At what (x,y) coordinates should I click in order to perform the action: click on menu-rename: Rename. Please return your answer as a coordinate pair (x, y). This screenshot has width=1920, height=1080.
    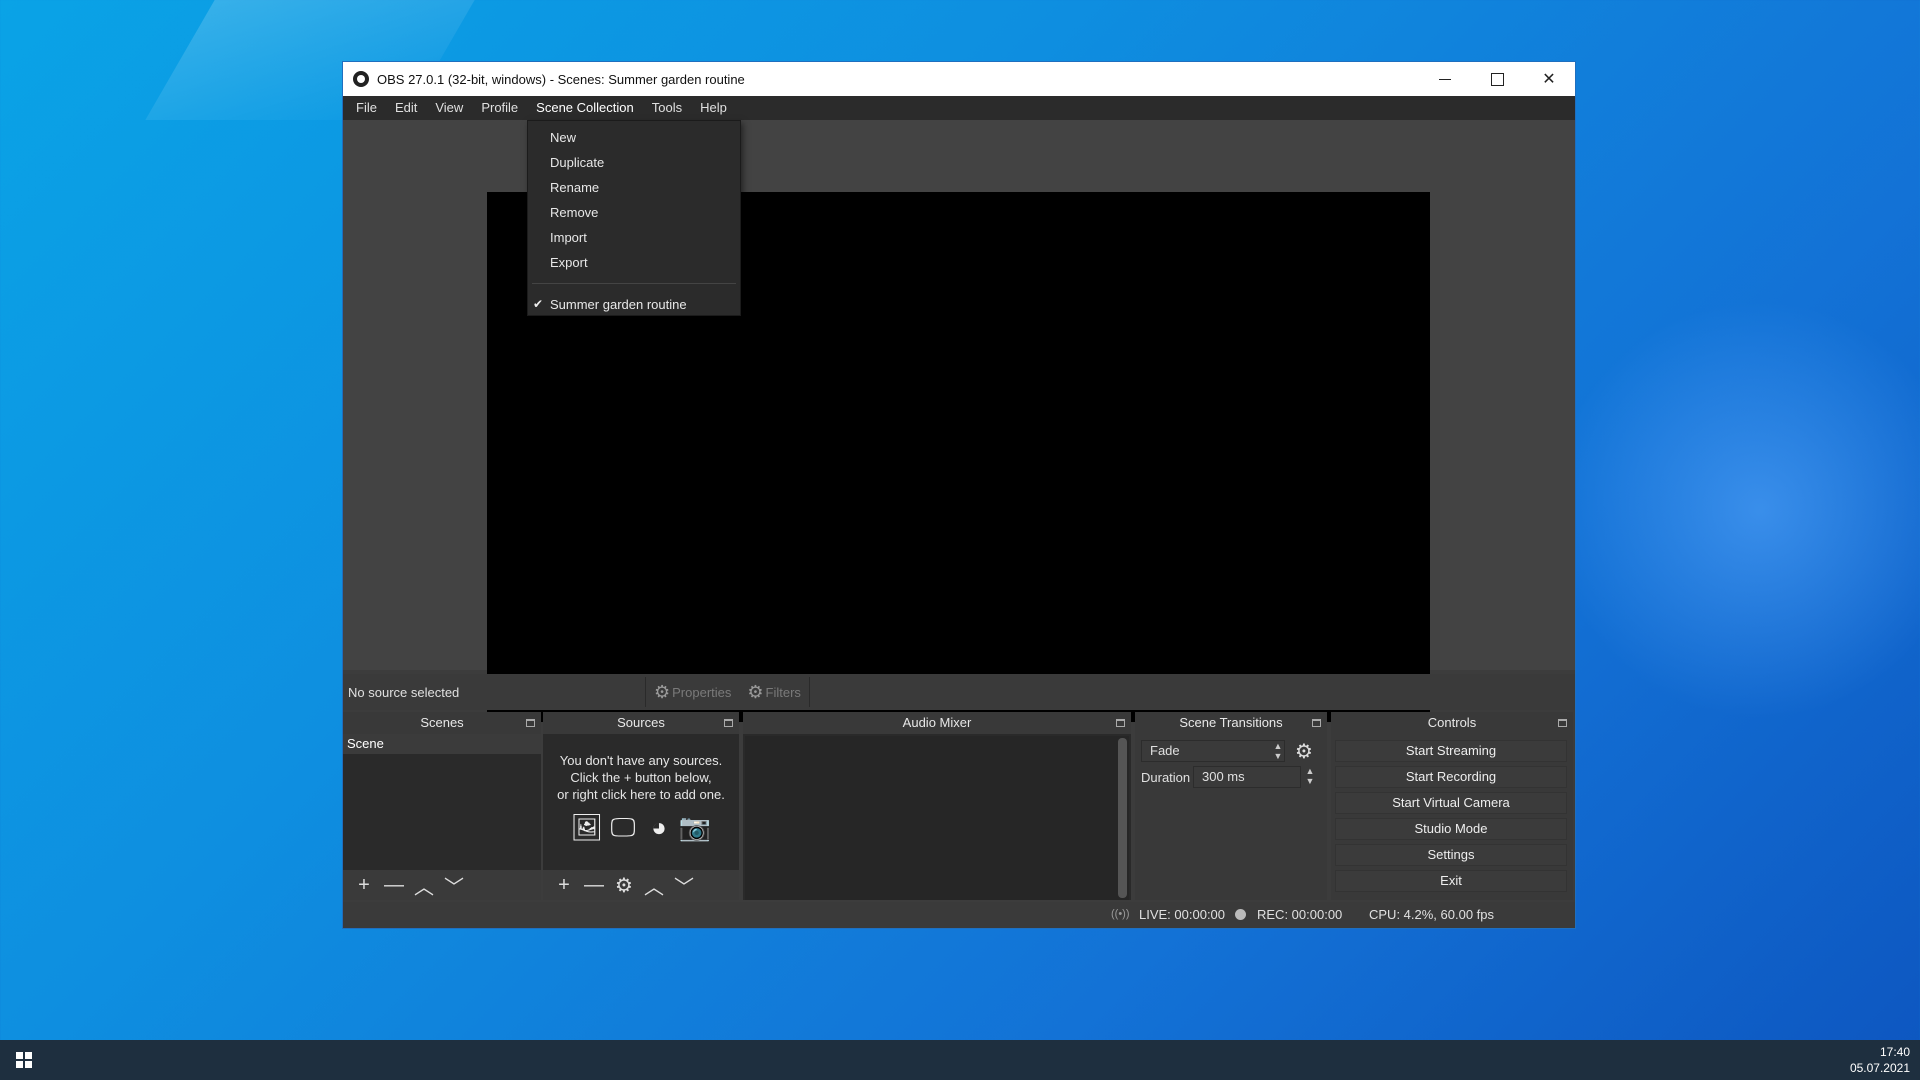
    Looking at the image, I should click on (634, 187).